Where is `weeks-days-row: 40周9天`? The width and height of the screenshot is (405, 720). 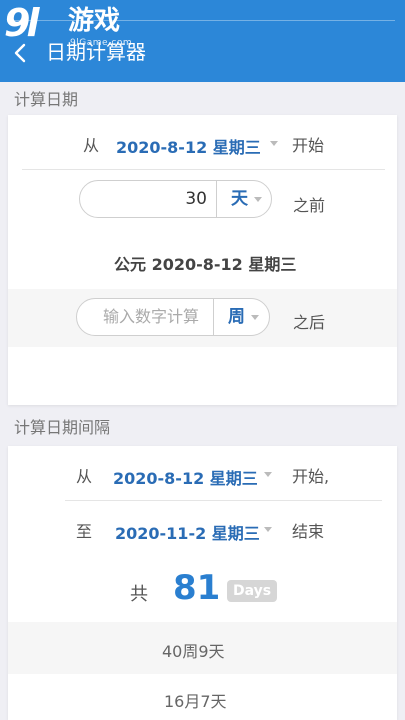 weeks-days-row: 40周9天 is located at coordinates (202, 648).